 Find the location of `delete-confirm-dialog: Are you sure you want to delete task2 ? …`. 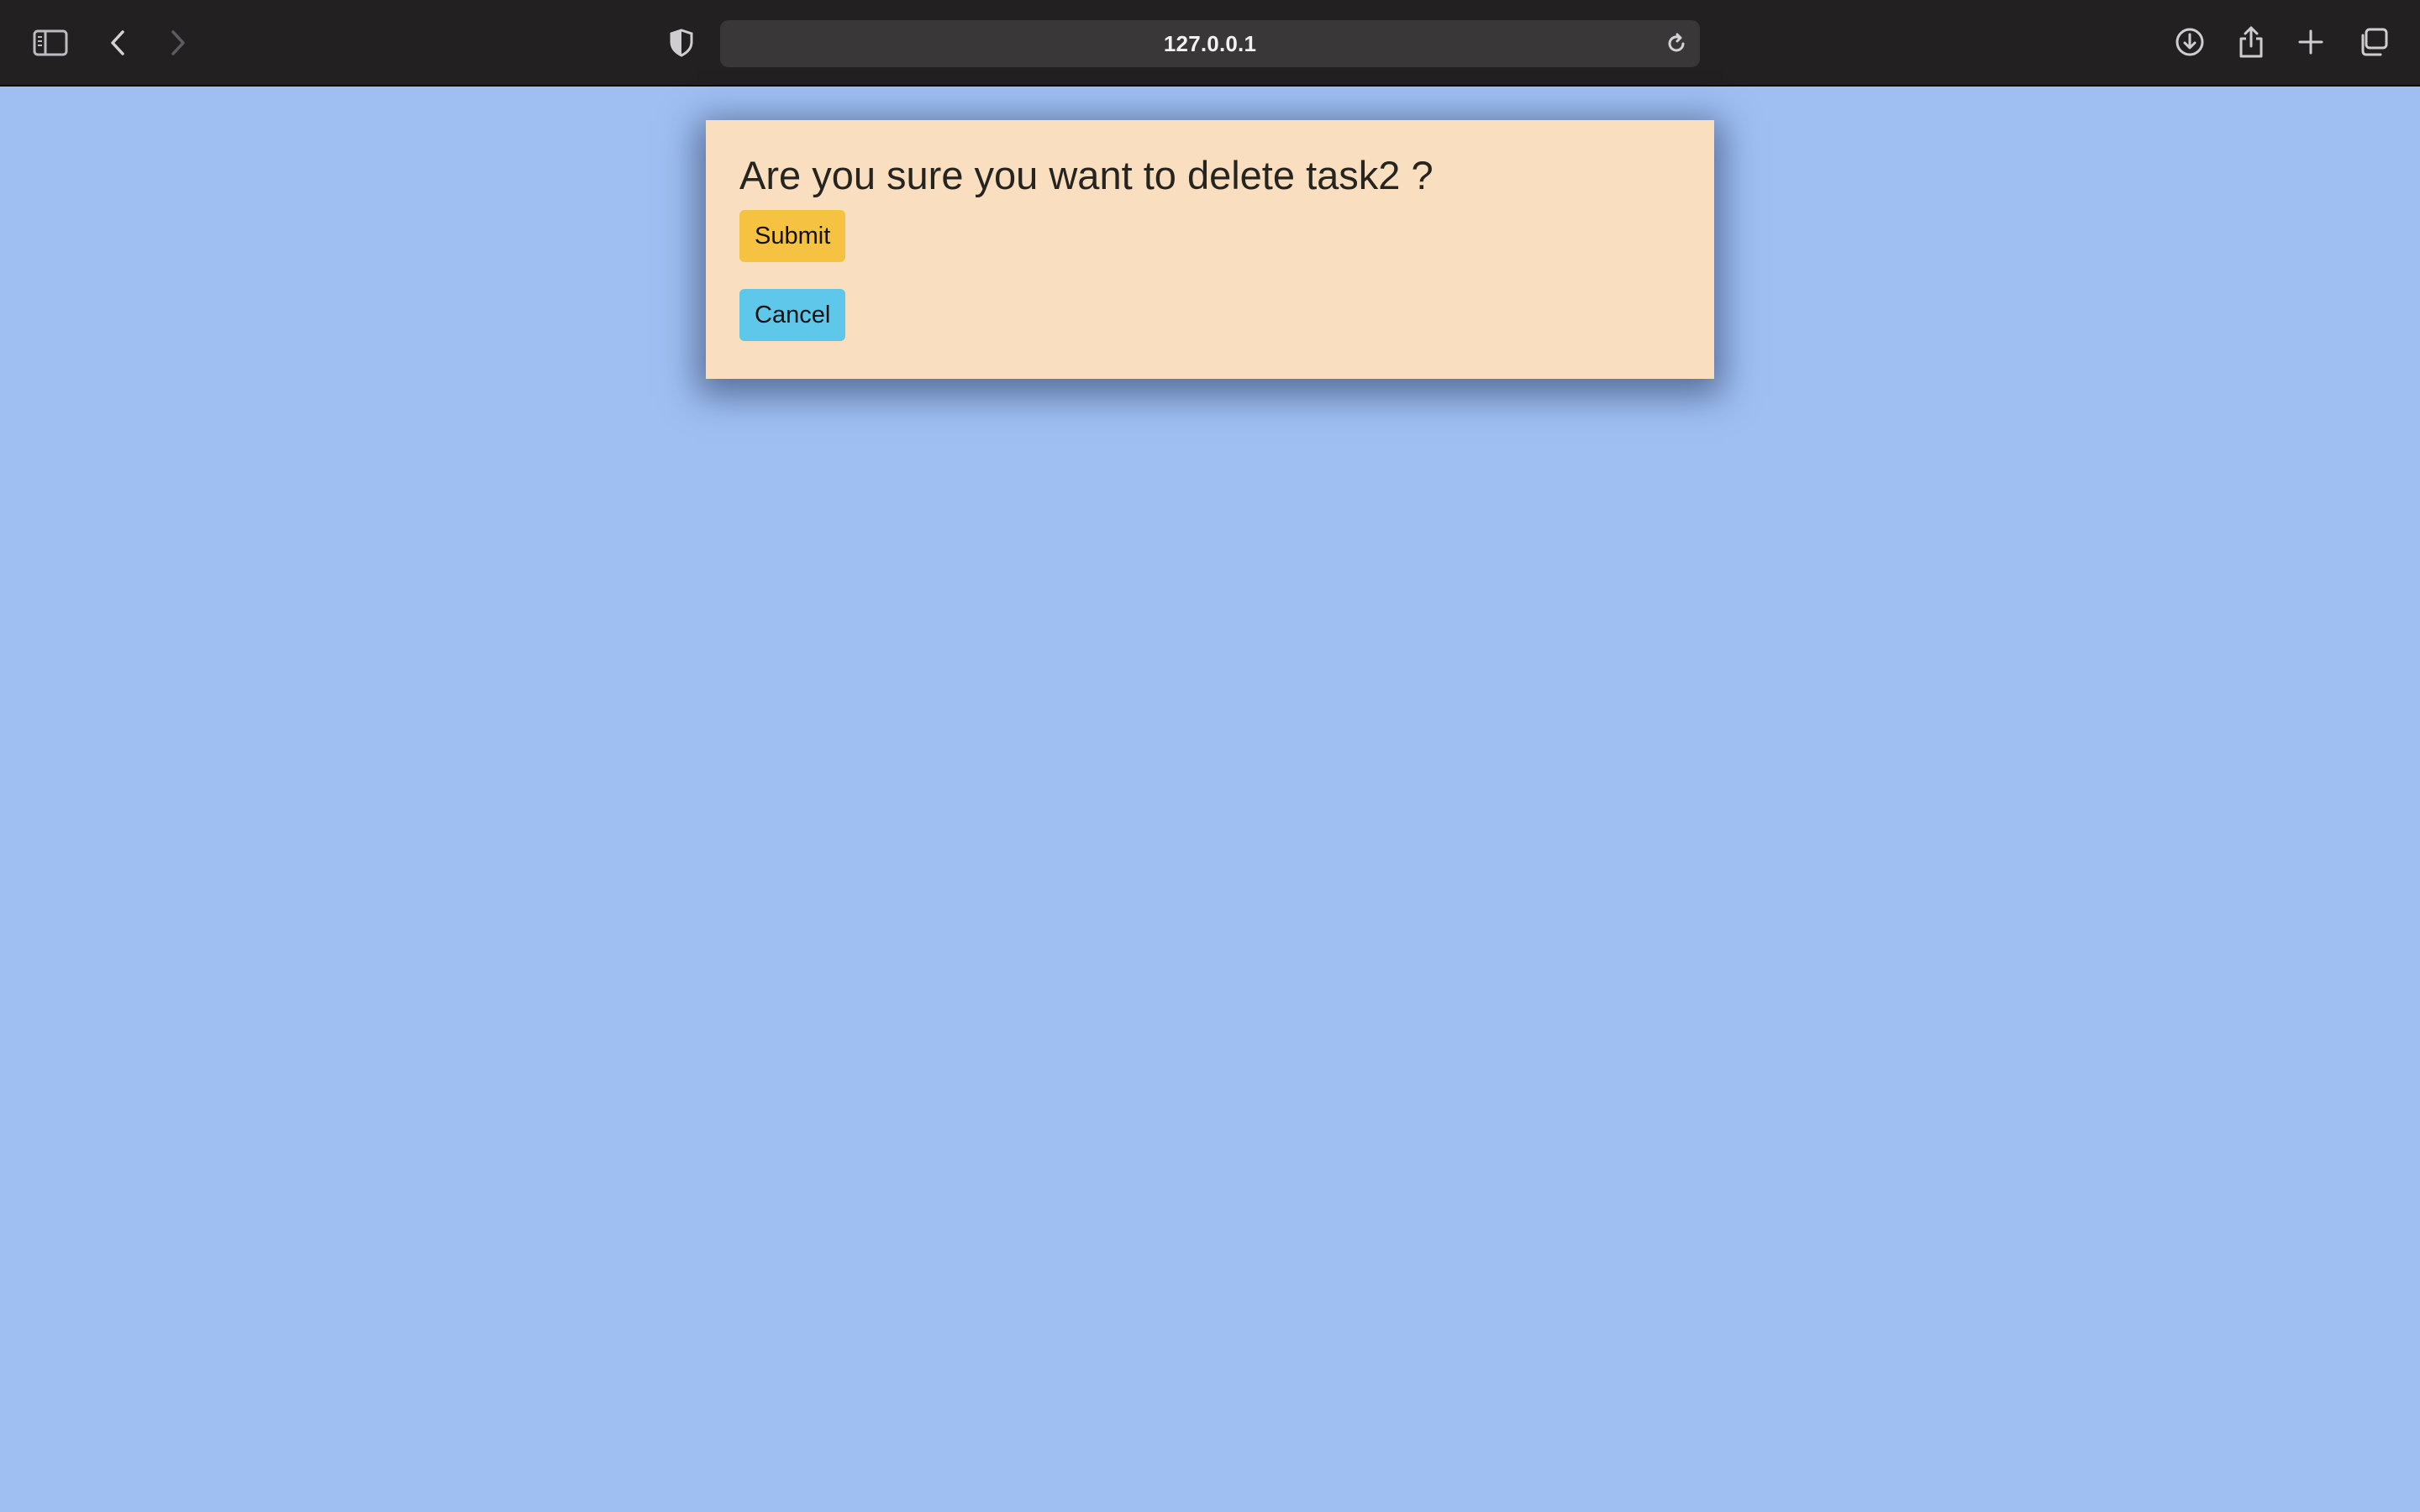

delete-confirm-dialog: Are you sure you want to delete task2 ? … is located at coordinates (1210, 249).